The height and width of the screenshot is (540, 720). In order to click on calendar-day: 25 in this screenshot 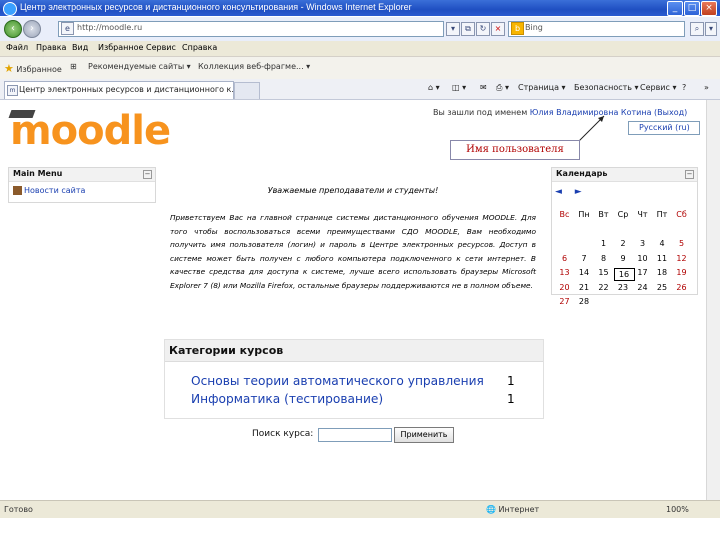, I will do `click(662, 287)`.